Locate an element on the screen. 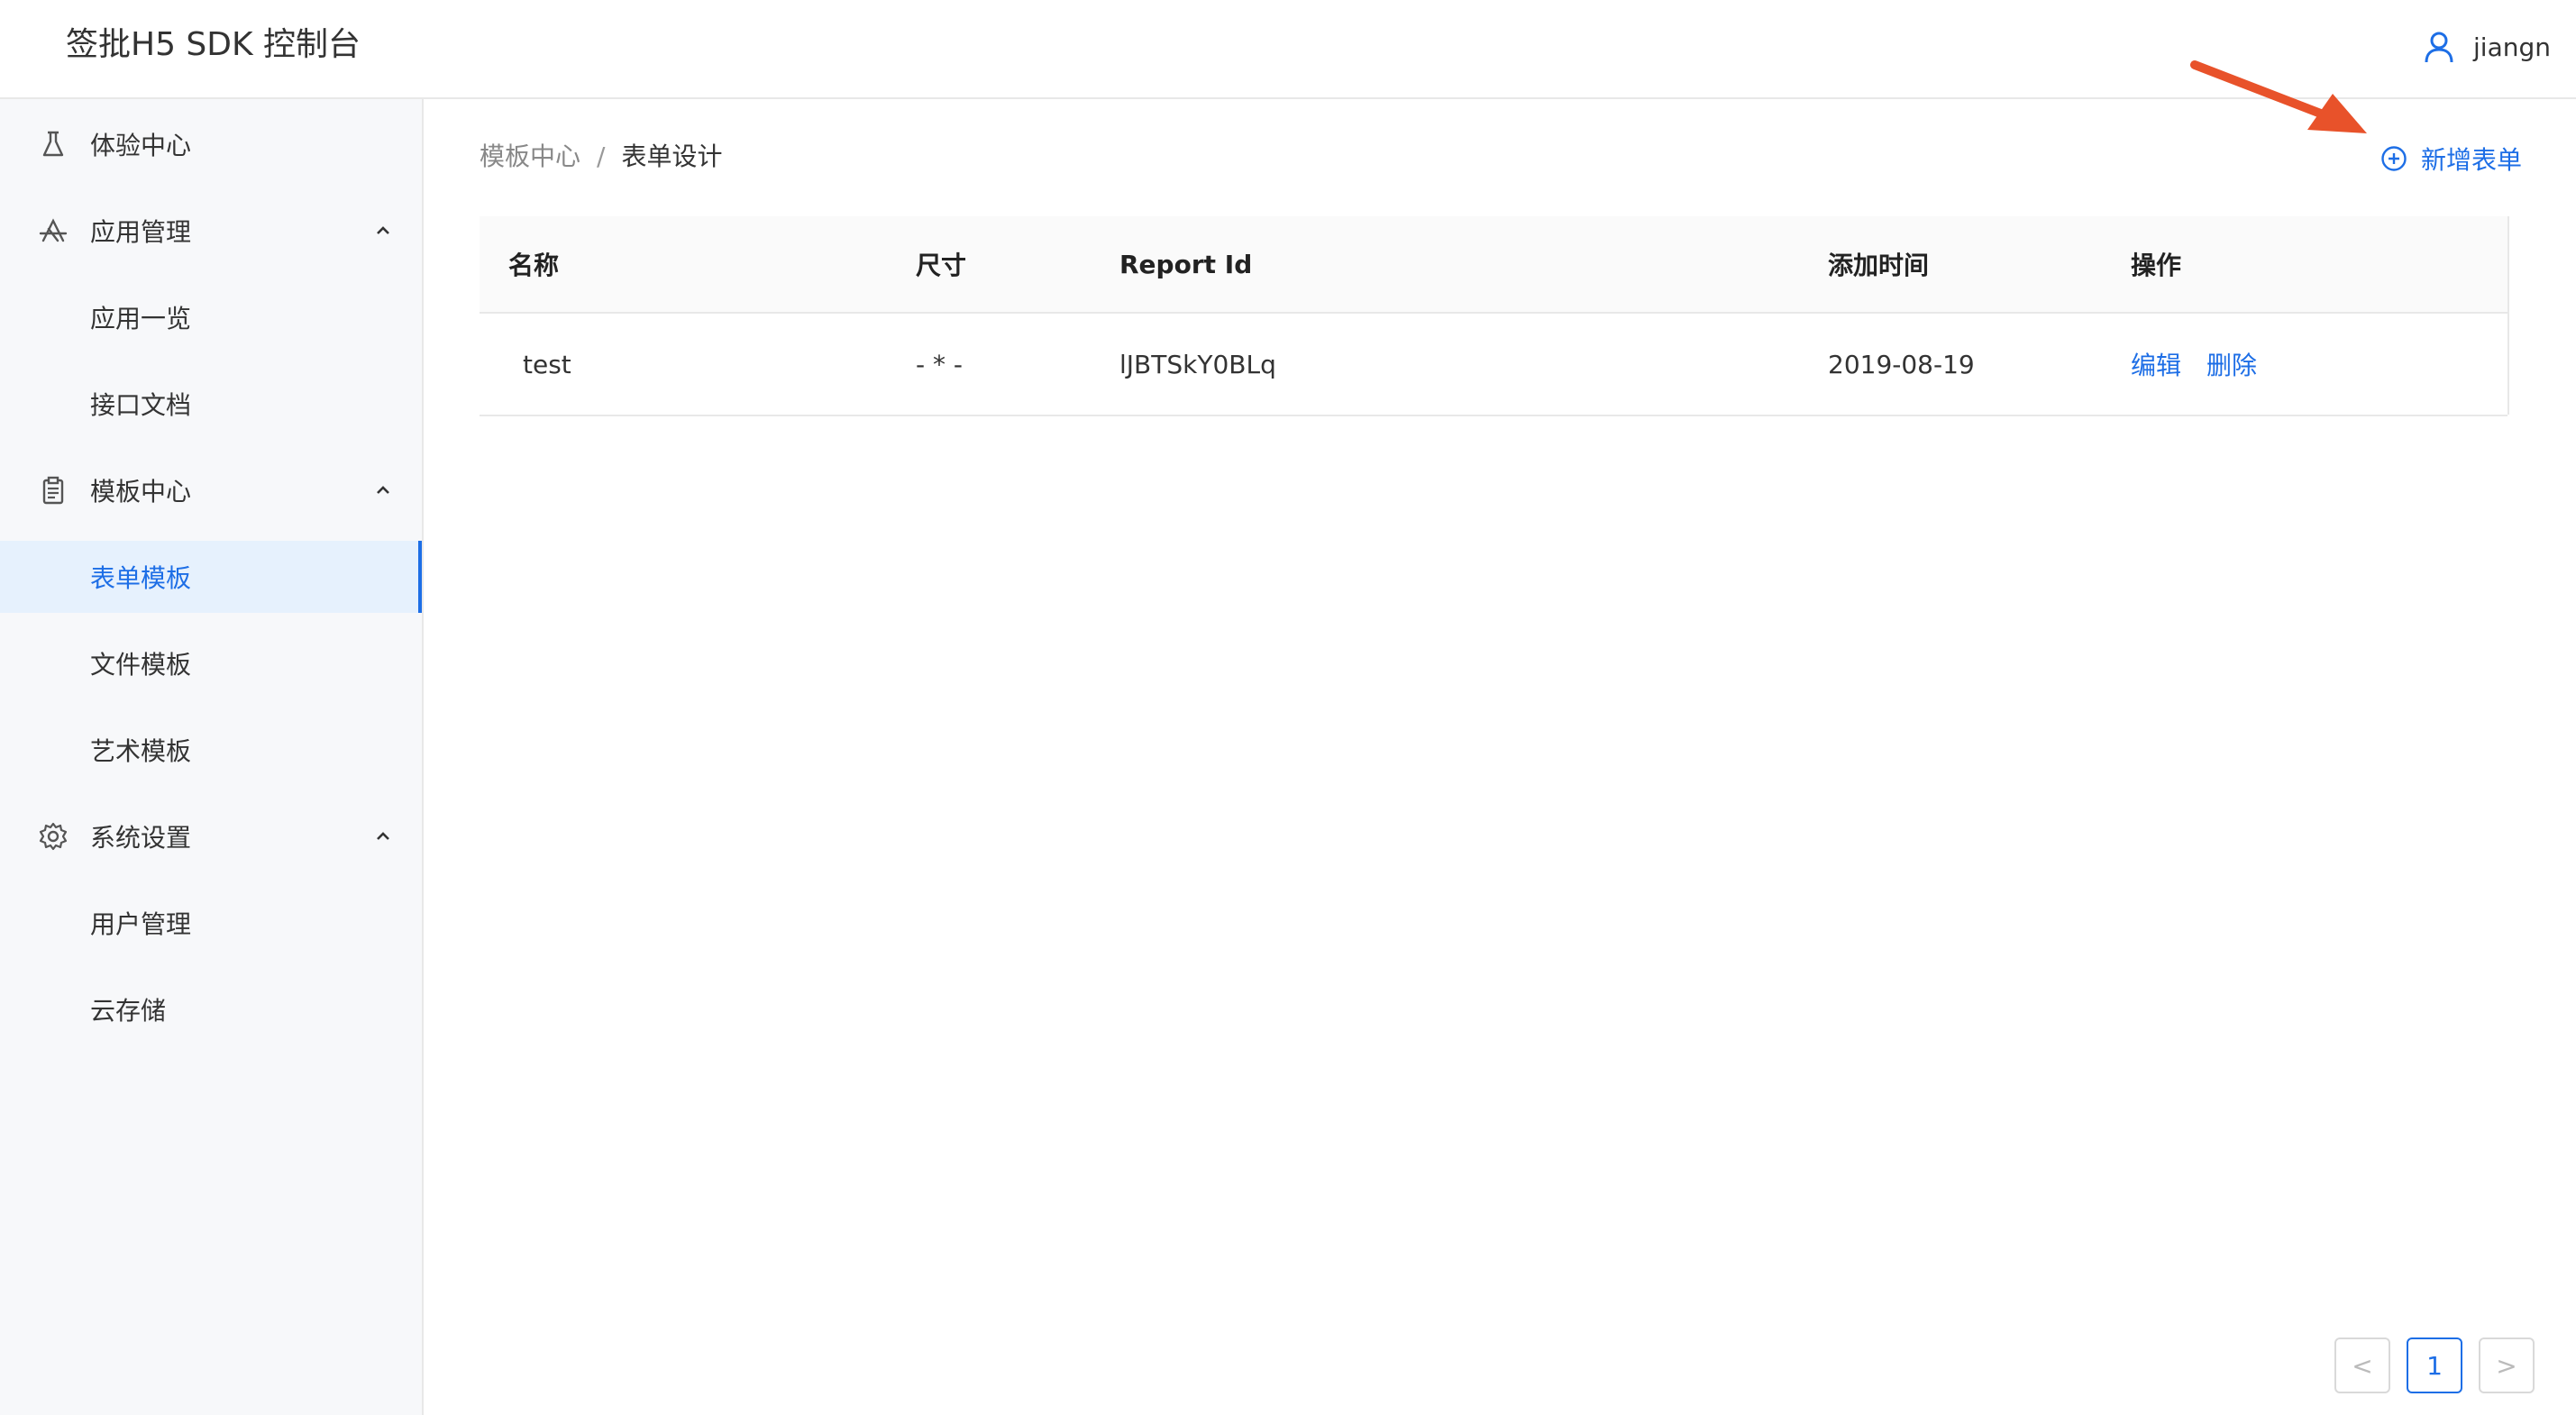  cell-report-id: lJBTSkY0BLq is located at coordinates (1197, 364).